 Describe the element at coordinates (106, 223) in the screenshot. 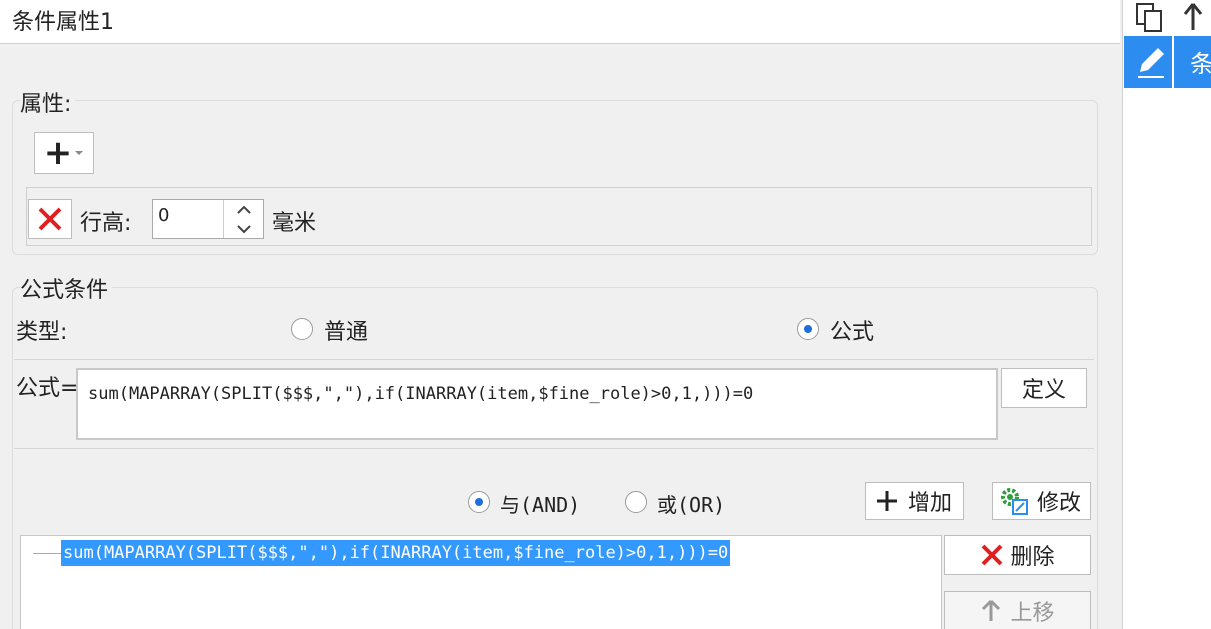

I see `row-height-label: 行高:` at that location.